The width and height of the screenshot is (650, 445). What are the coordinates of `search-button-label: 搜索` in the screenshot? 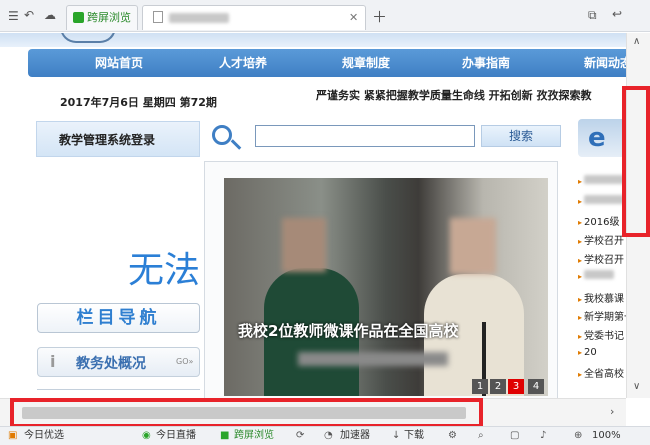 It's located at (520, 136).